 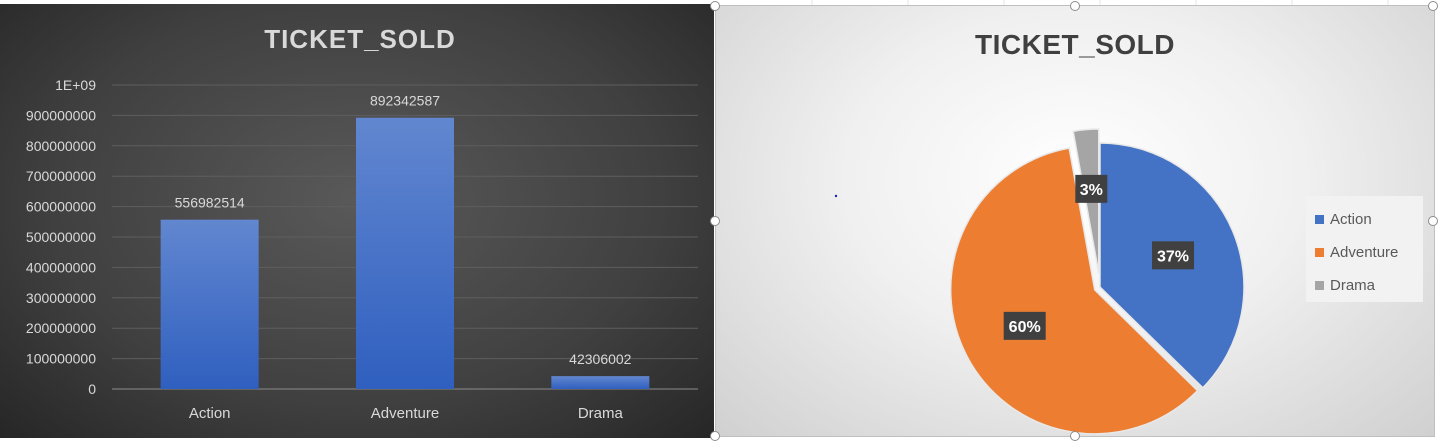 What do you see at coordinates (61, 359) in the screenshot?
I see `y-tick-label: 100000000` at bounding box center [61, 359].